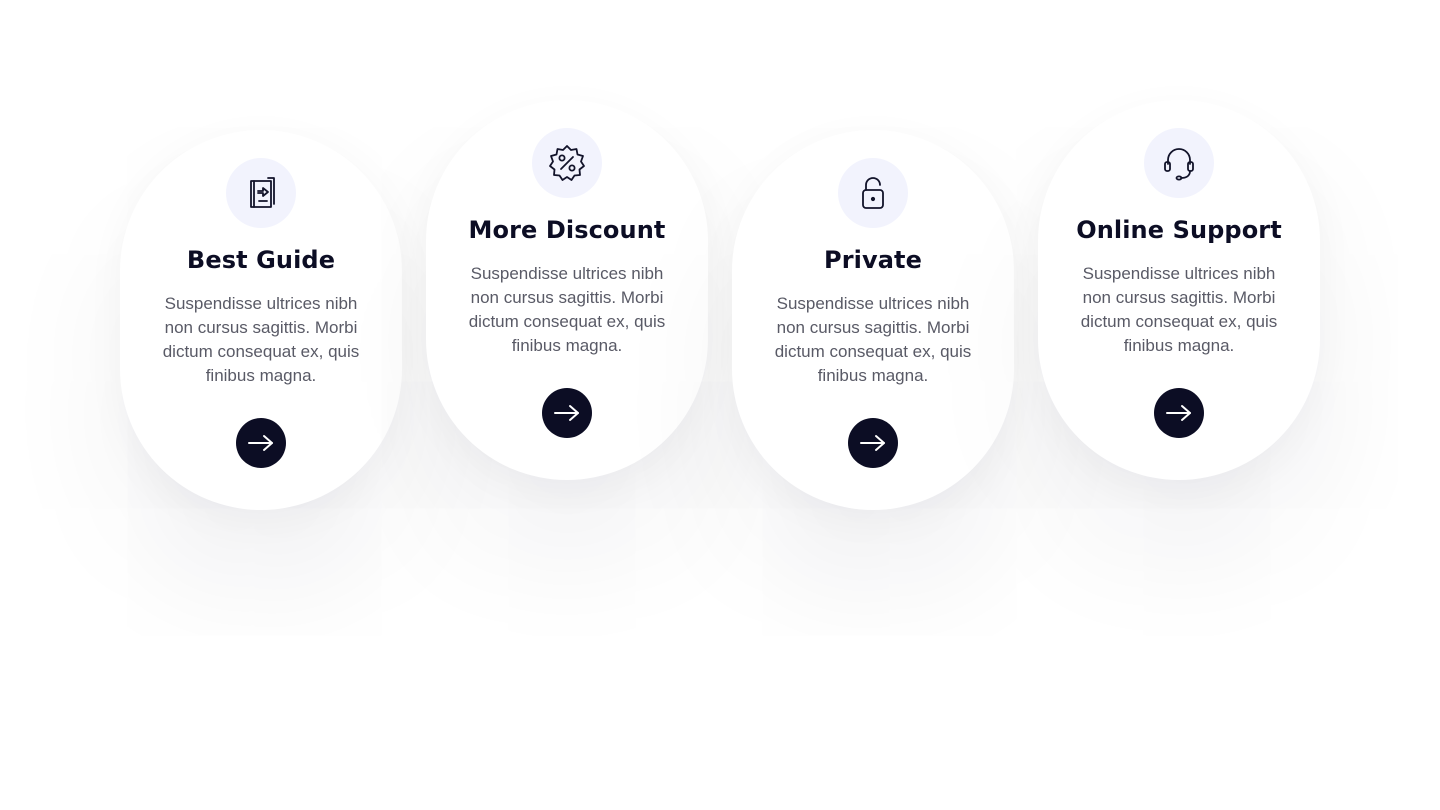 This screenshot has height=810, width=1440. Describe the element at coordinates (567, 230) in the screenshot. I see `feature-title: More Discount` at that location.